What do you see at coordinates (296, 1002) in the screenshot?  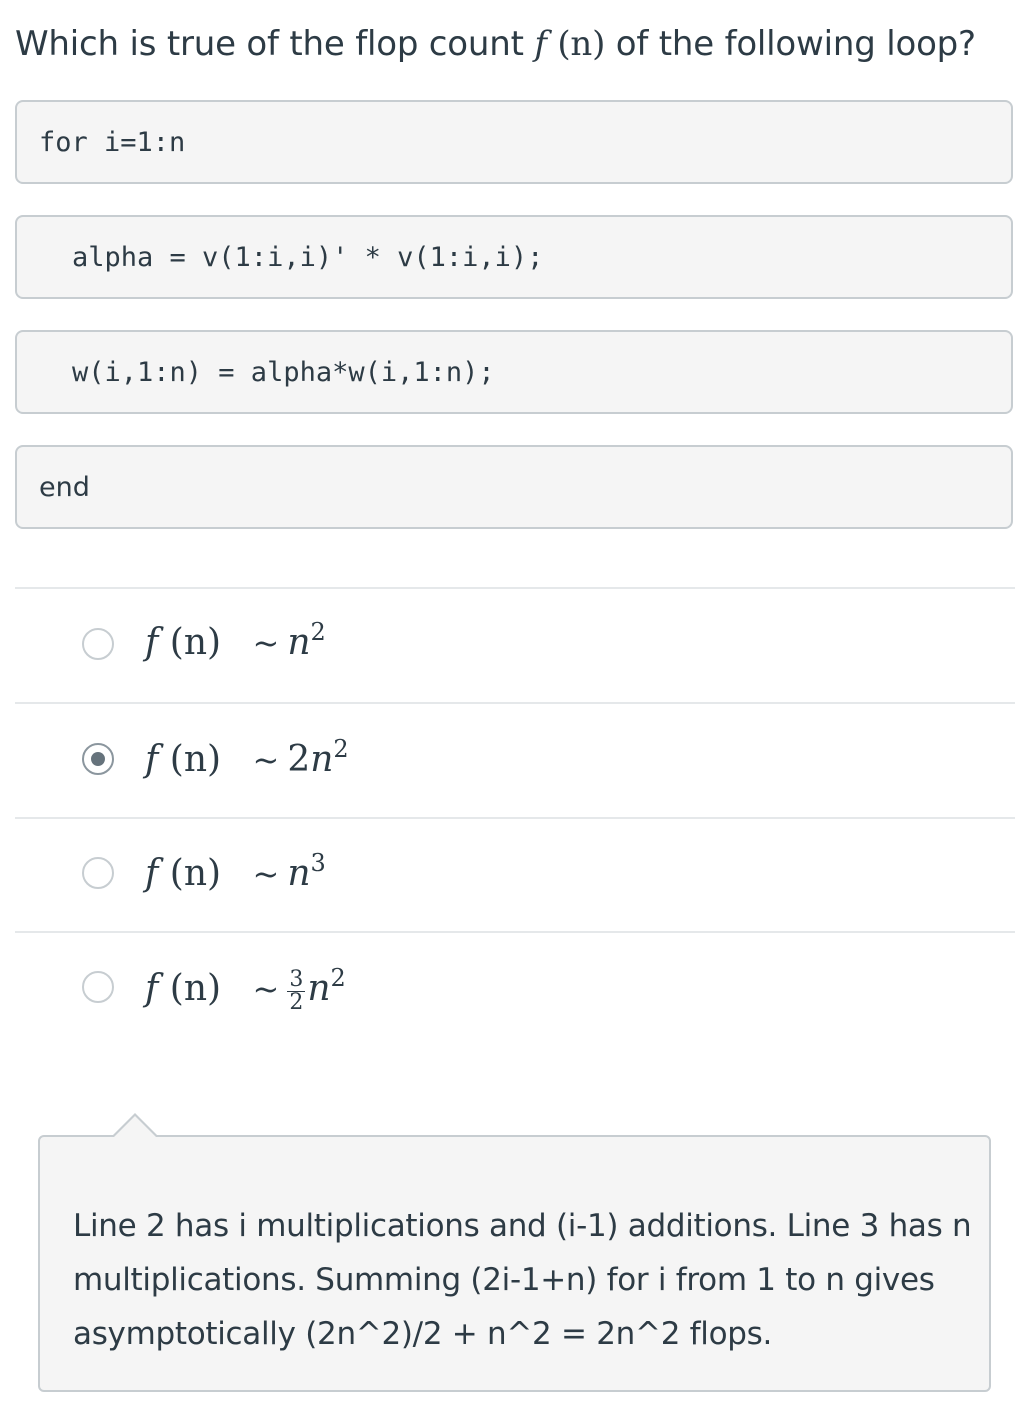 I see `fraction-denominator: 2` at bounding box center [296, 1002].